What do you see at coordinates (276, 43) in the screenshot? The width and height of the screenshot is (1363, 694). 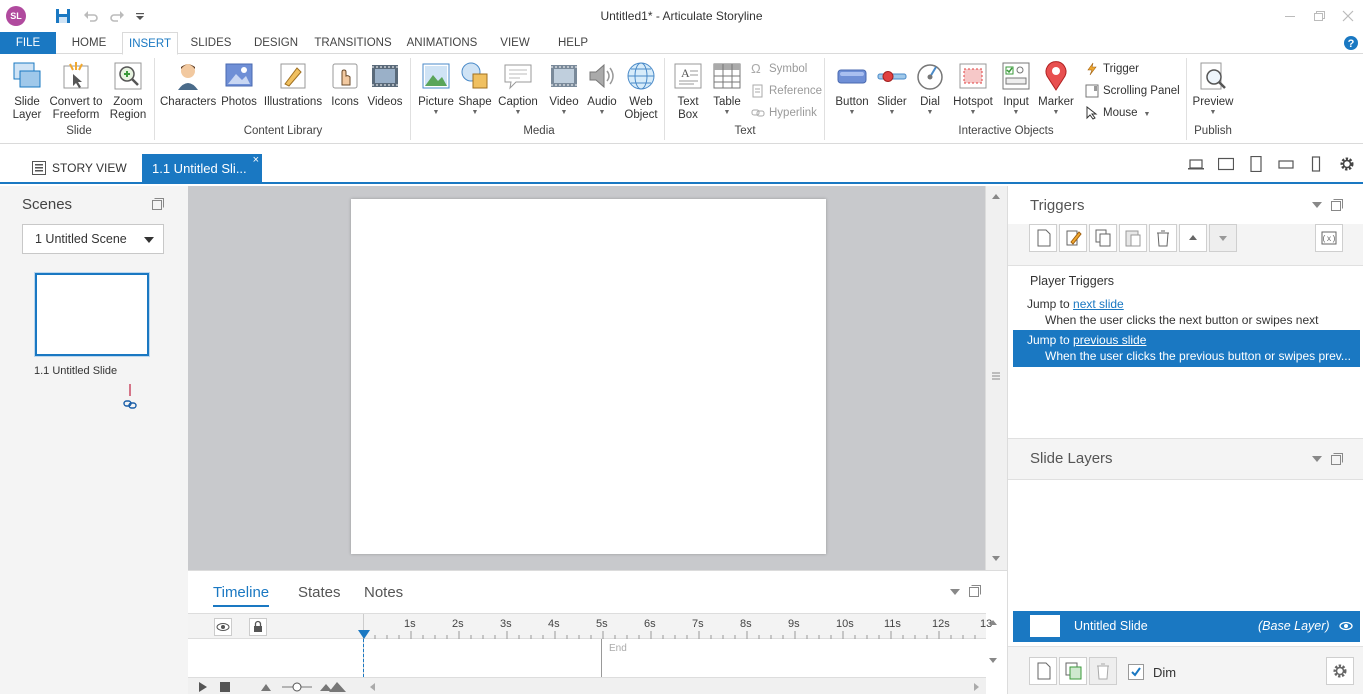 I see `tab-design: DESIGN` at bounding box center [276, 43].